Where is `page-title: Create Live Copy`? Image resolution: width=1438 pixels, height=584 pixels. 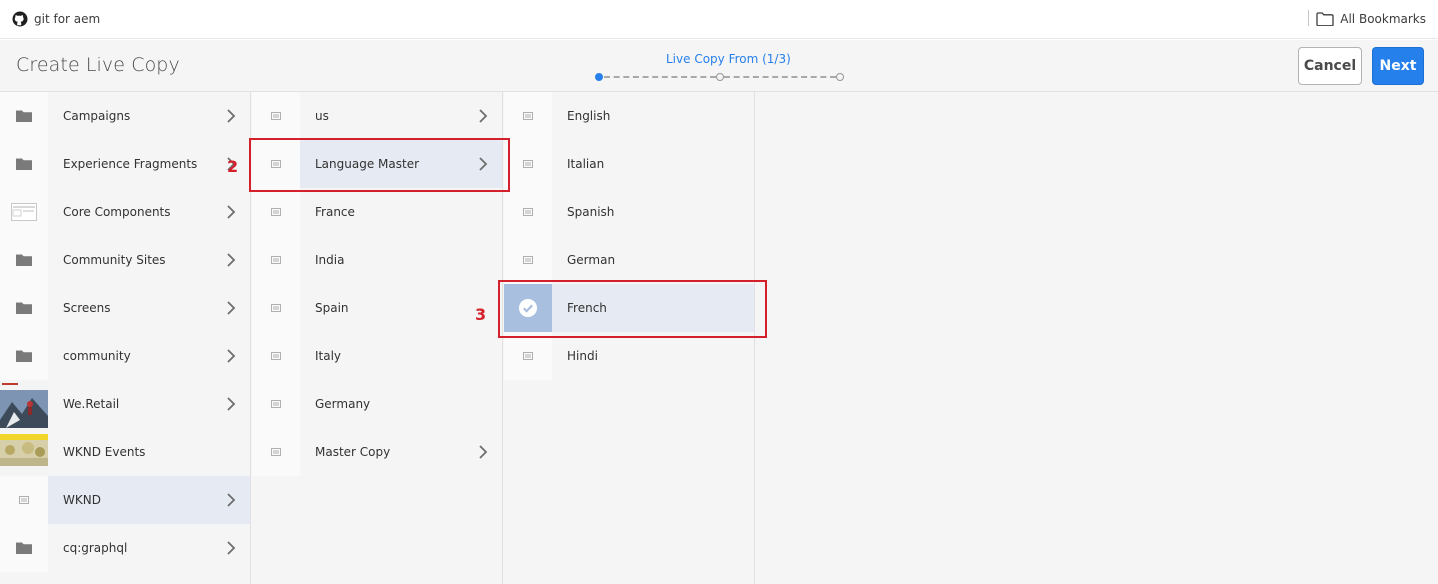
page-title: Create Live Copy is located at coordinates (98, 65).